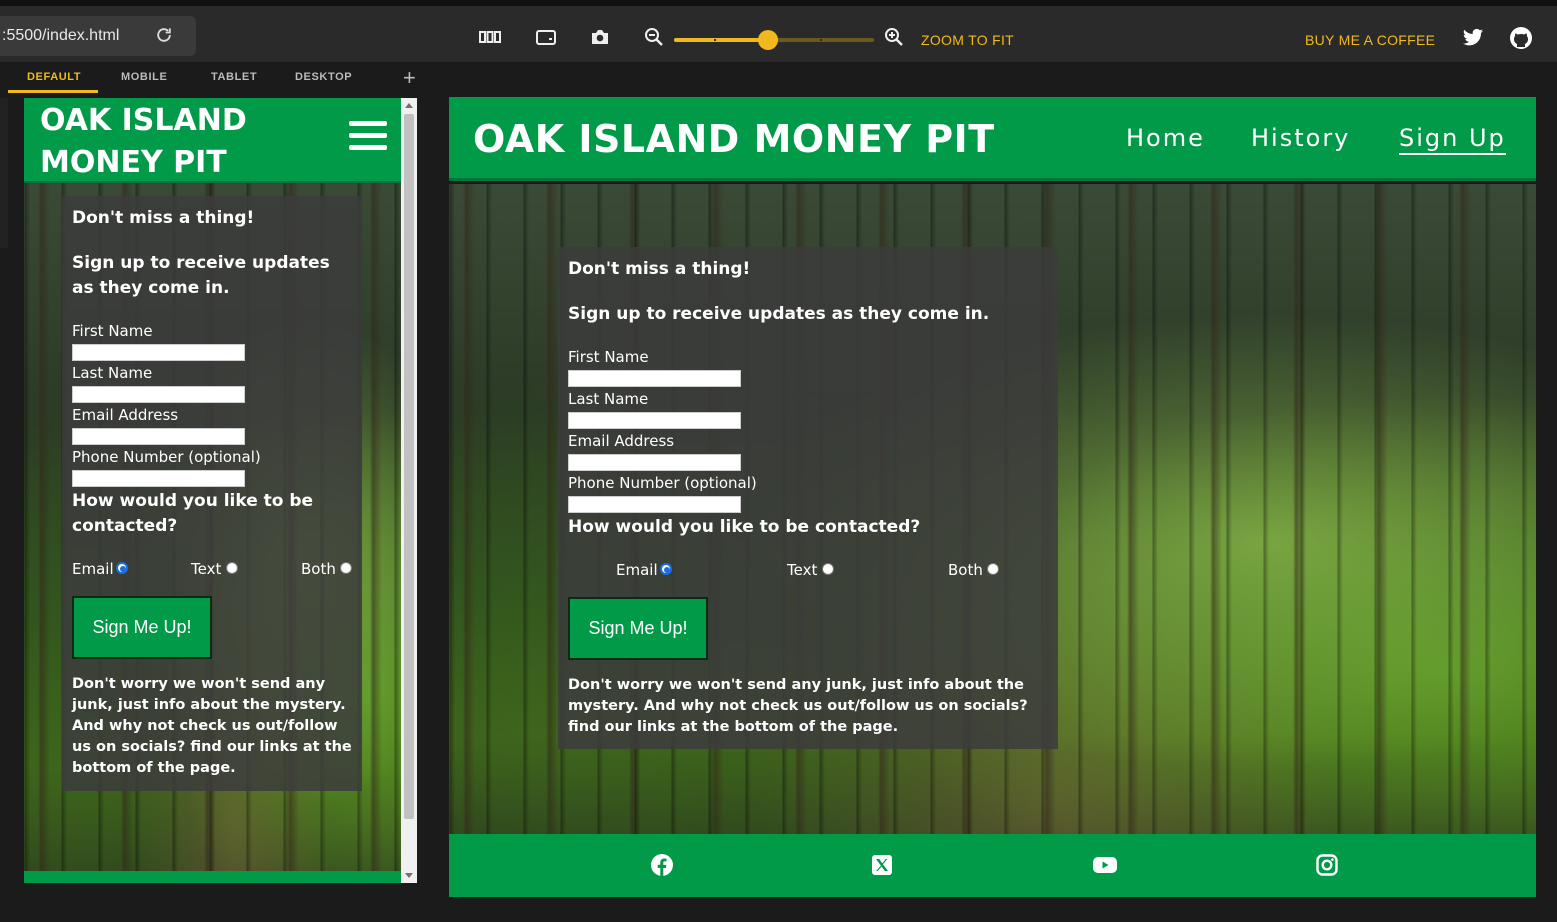 Image resolution: width=1557 pixels, height=922 pixels. Describe the element at coordinates (144, 77) in the screenshot. I see `tab-mobile: MOBILE` at that location.